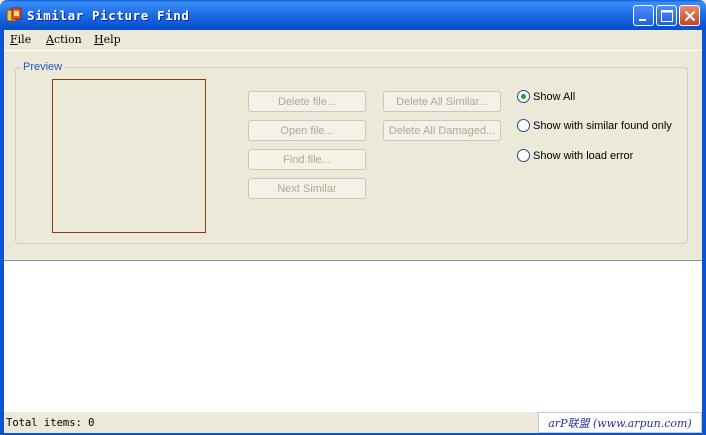  I want to click on window-frame-left, so click(2, 232).